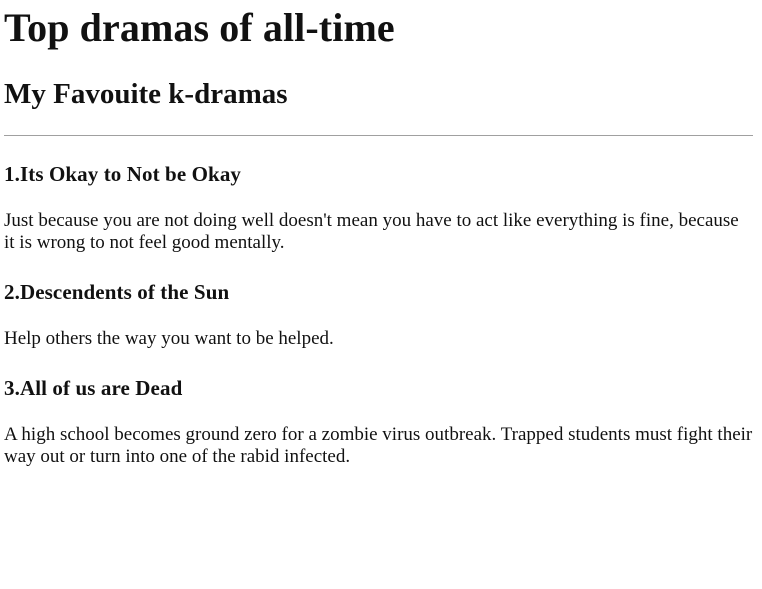  Describe the element at coordinates (146, 94) in the screenshot. I see `page-subtitle: My Favouite k-dramas` at that location.